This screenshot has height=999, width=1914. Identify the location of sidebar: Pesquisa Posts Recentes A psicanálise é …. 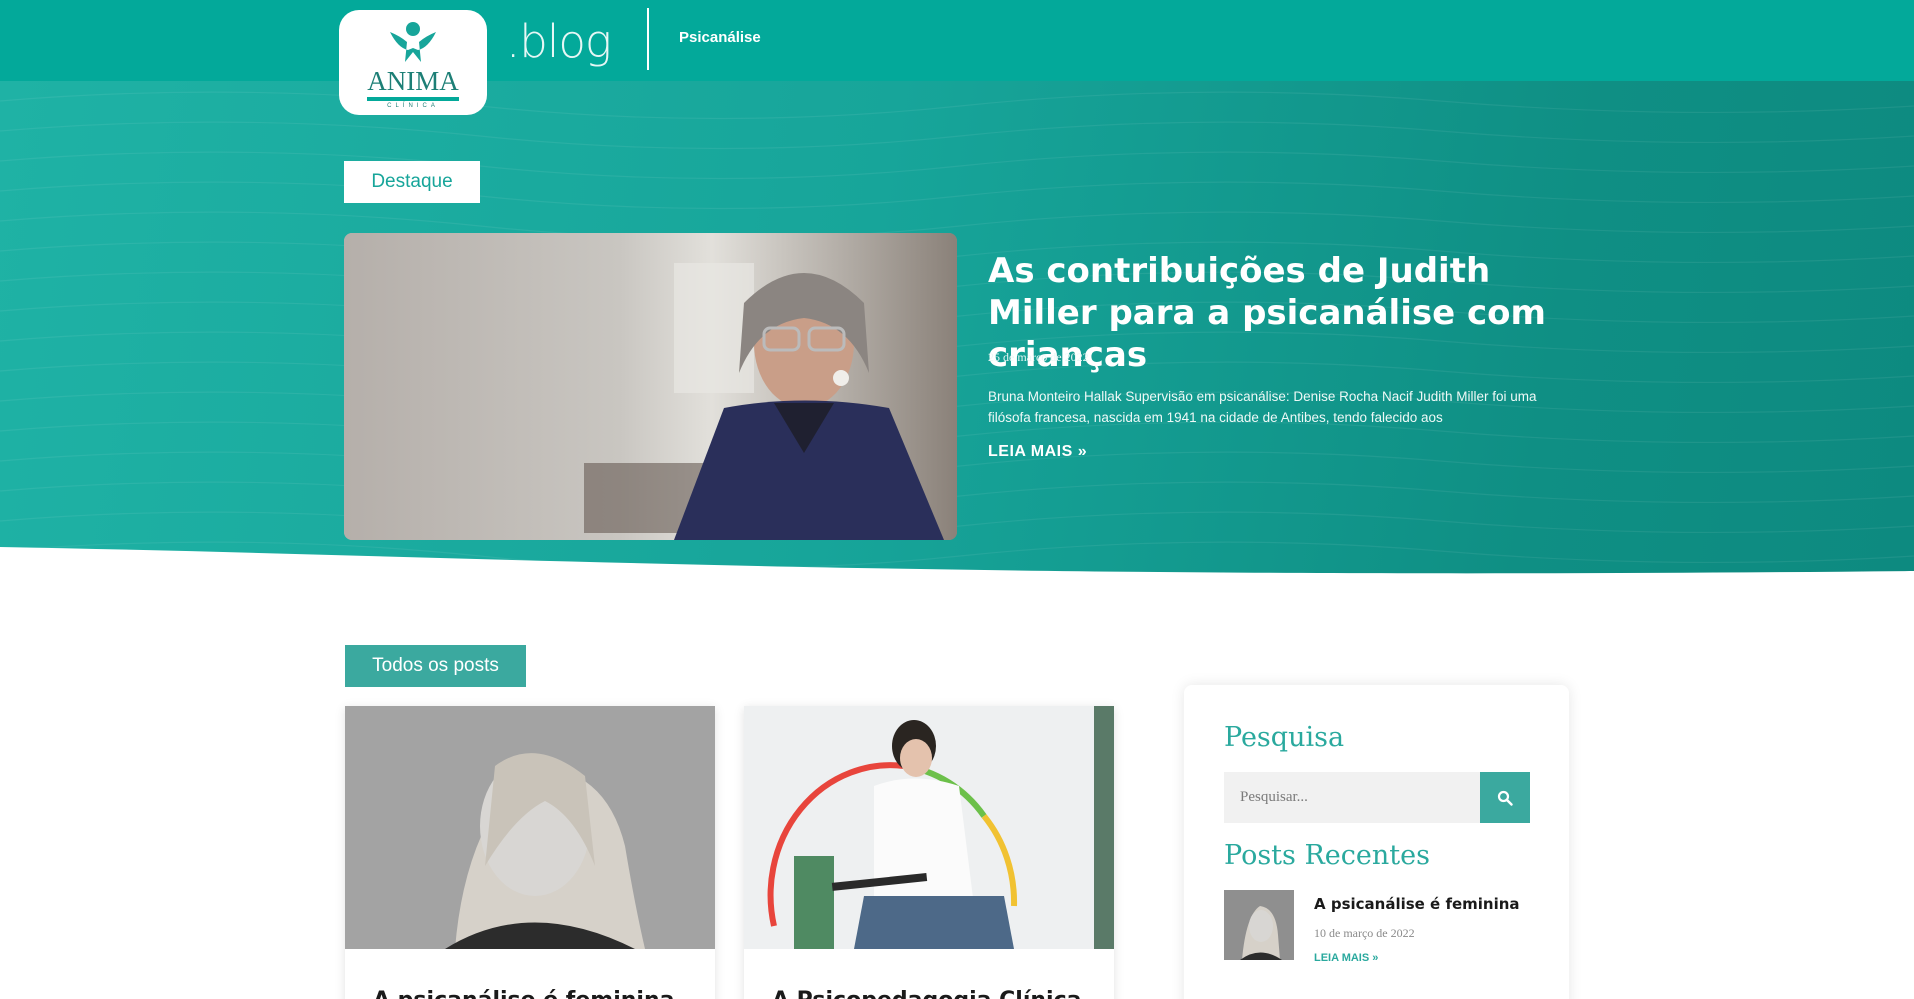
(1376, 842).